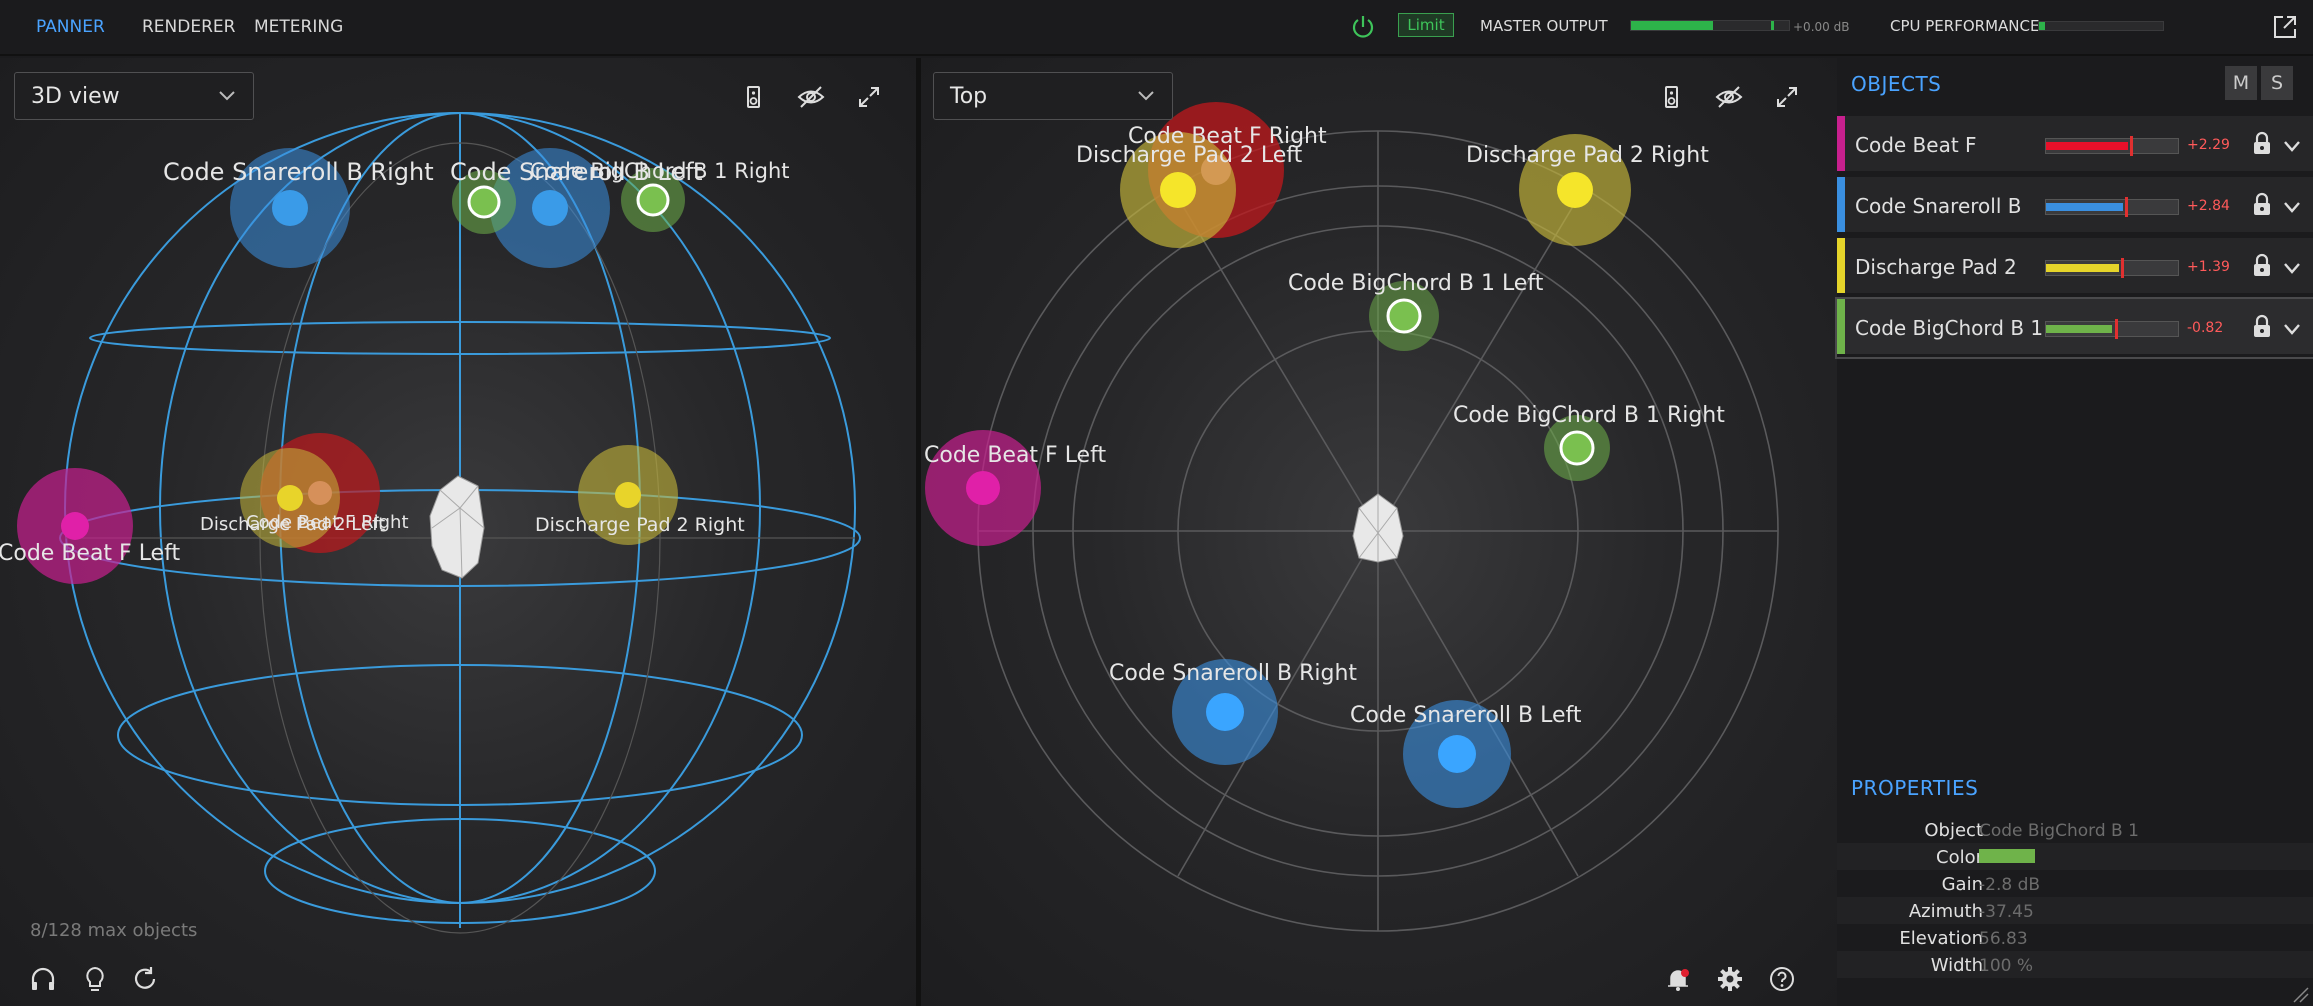  I want to click on notification-bell-icon, so click(1678, 979).